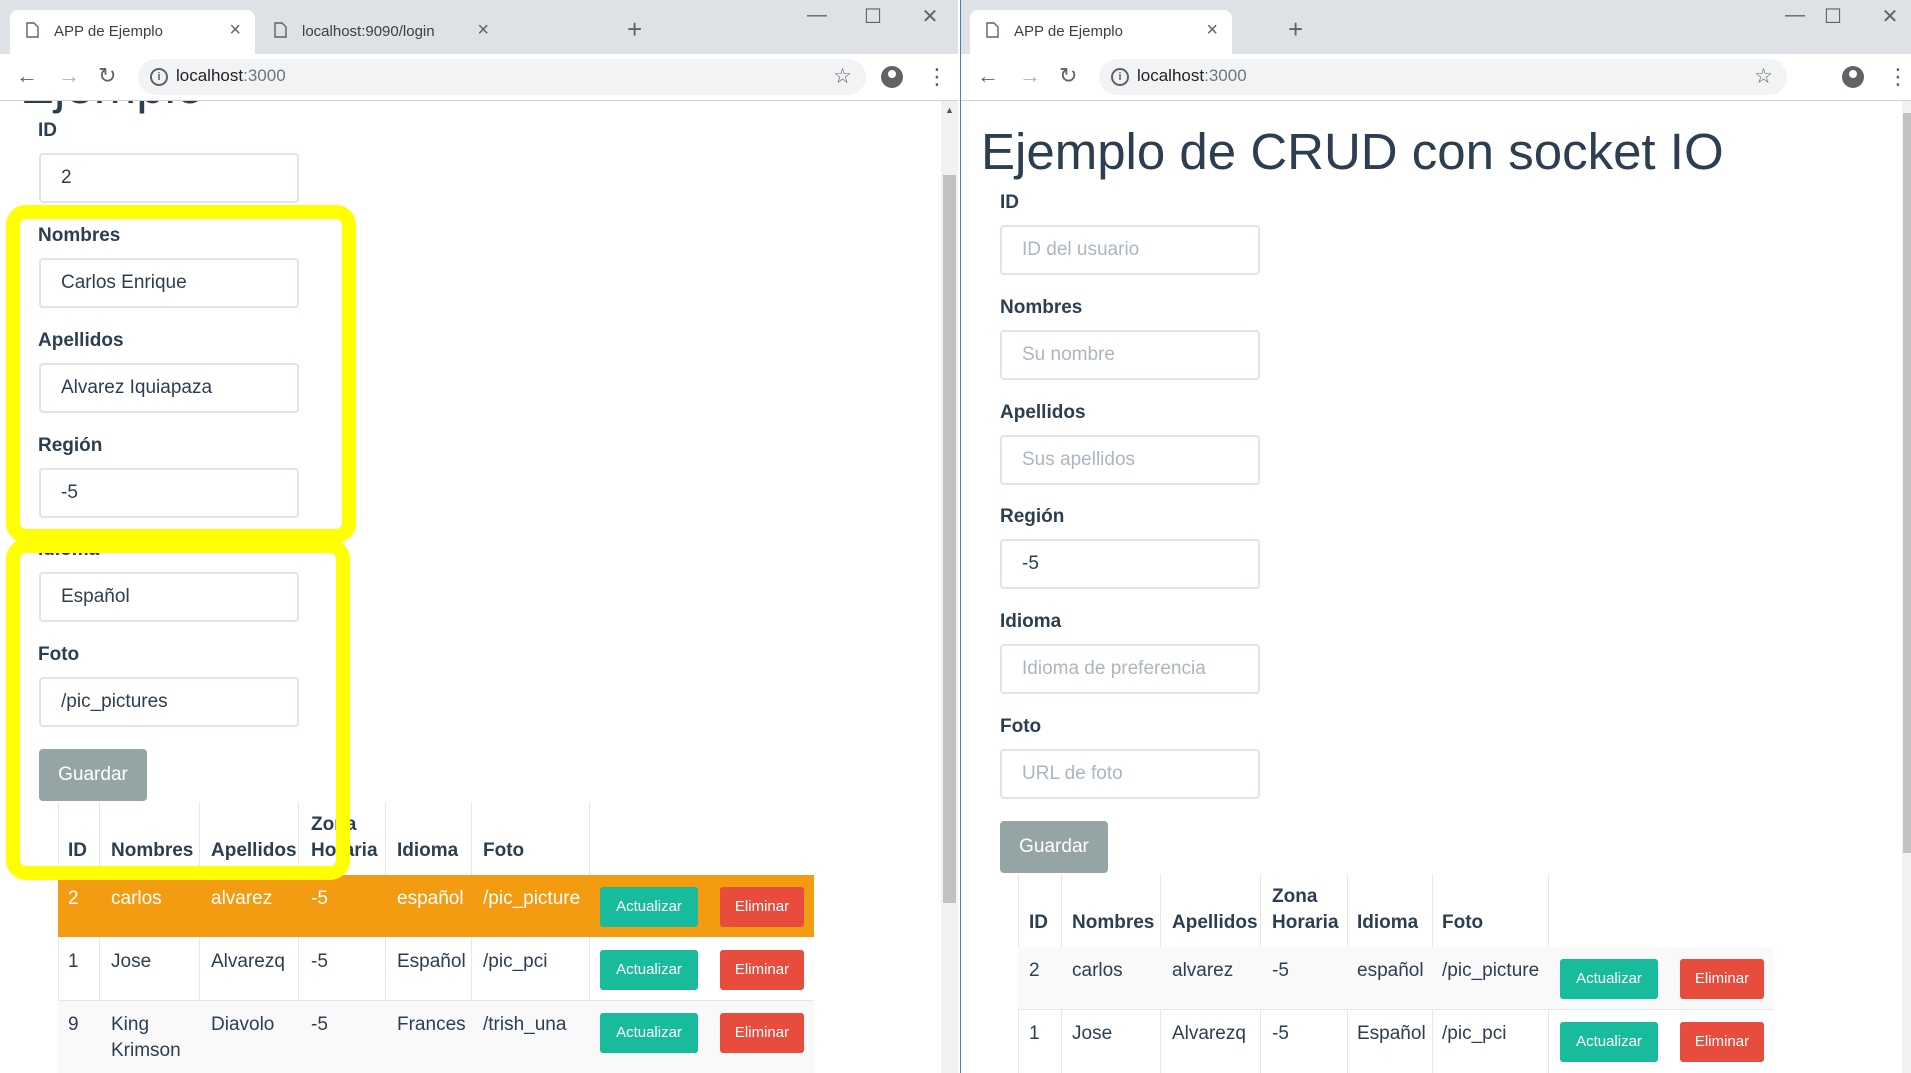  Describe the element at coordinates (169, 388) in the screenshot. I see `apellidos-input: Alvarez Iquiapaza` at that location.